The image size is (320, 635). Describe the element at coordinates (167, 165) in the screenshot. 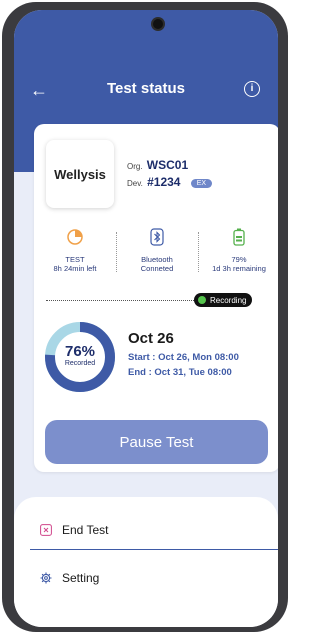

I see `org-value: WSC01` at that location.